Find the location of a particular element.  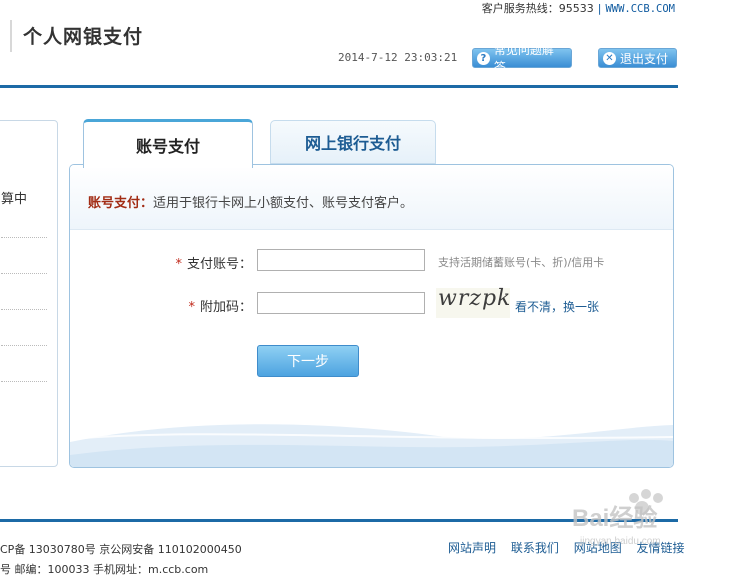

logout-button: ✕ 退出支付 is located at coordinates (637, 58).